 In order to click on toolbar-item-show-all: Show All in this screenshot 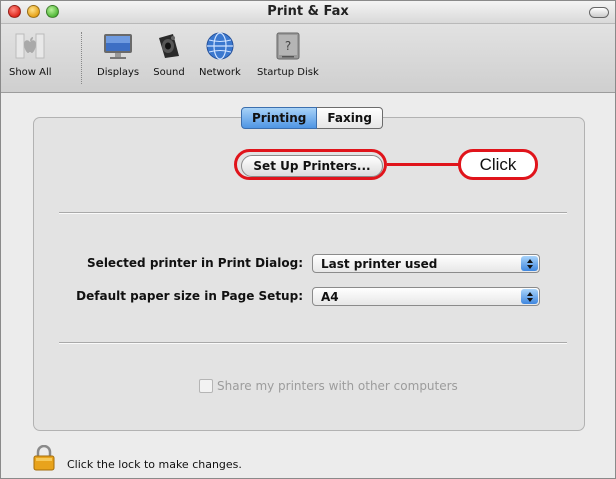, I will do `click(30, 54)`.